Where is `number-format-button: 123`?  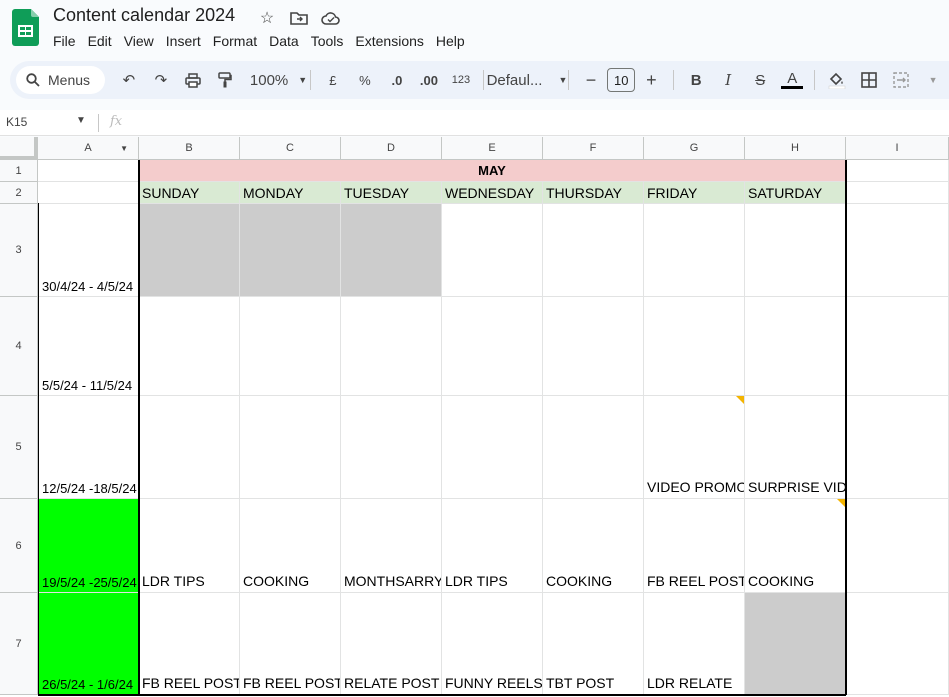 number-format-button: 123 is located at coordinates (461, 80).